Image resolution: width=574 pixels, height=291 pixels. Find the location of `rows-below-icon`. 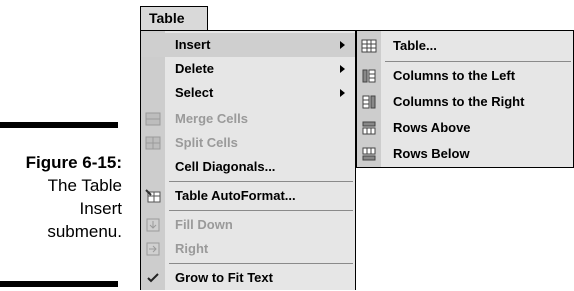

rows-below-icon is located at coordinates (369, 154).